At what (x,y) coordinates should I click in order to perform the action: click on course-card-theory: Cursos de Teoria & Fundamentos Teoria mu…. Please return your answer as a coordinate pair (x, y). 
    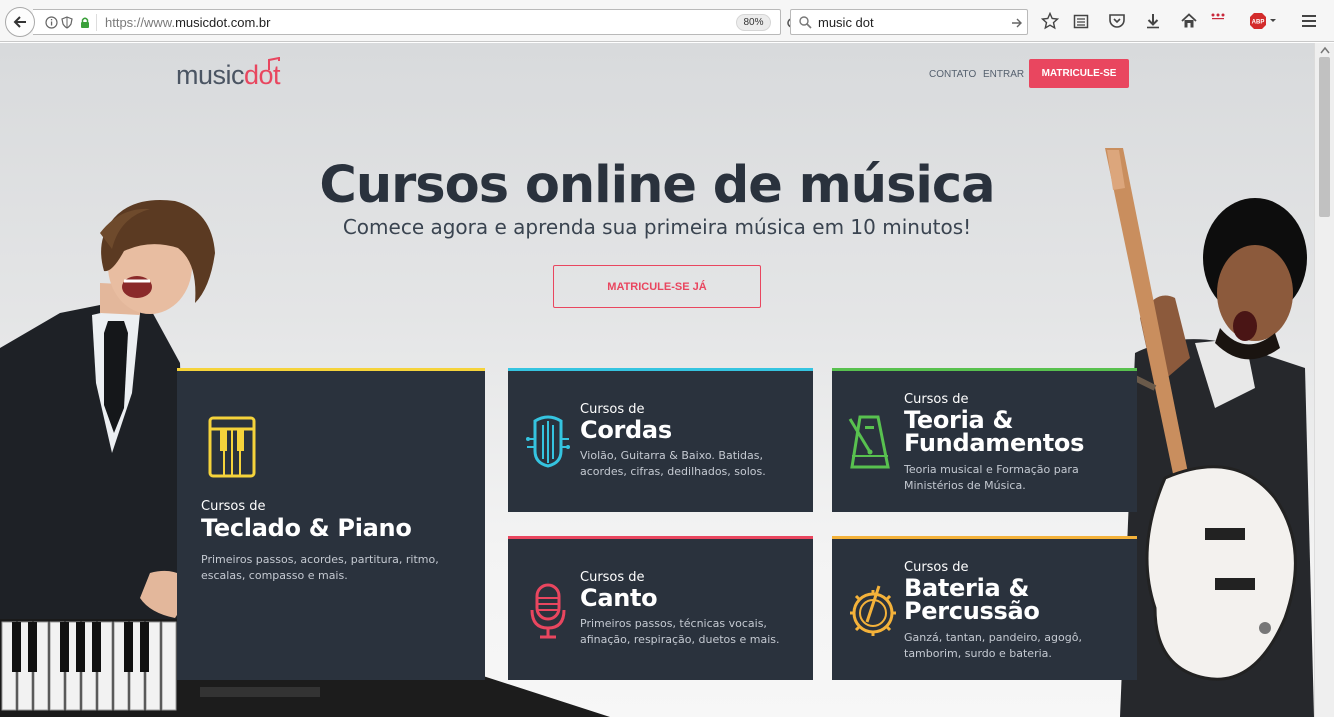
    Looking at the image, I should click on (984, 440).